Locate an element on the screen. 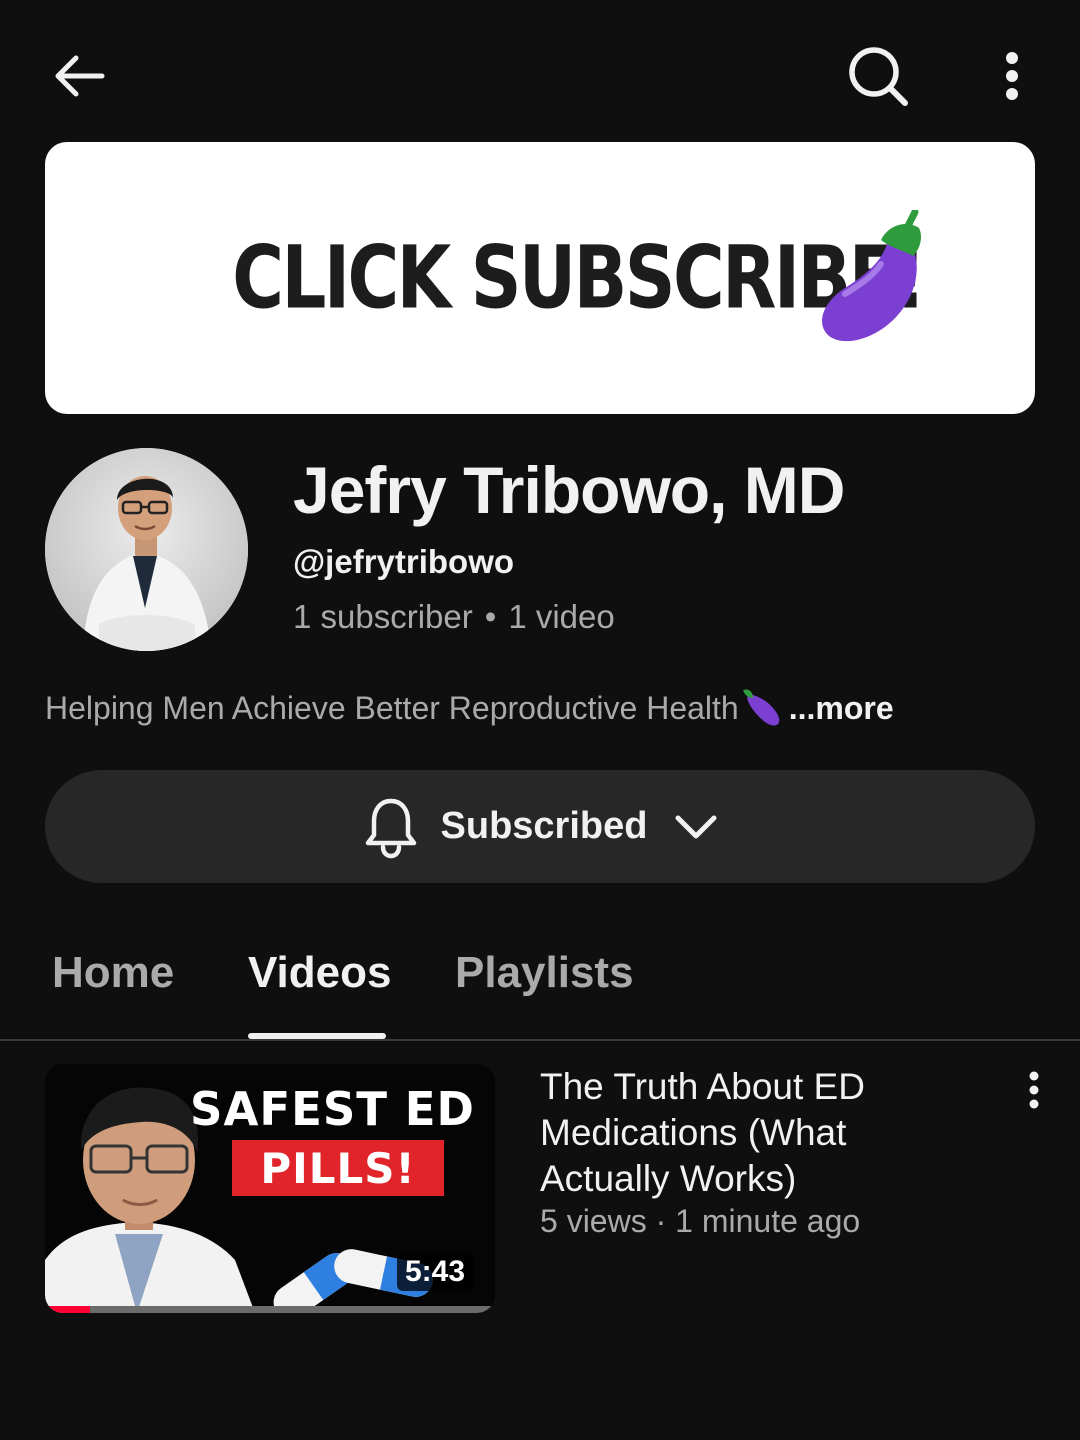  thumbnail-badge-text: PILLS! is located at coordinates (338, 1168).